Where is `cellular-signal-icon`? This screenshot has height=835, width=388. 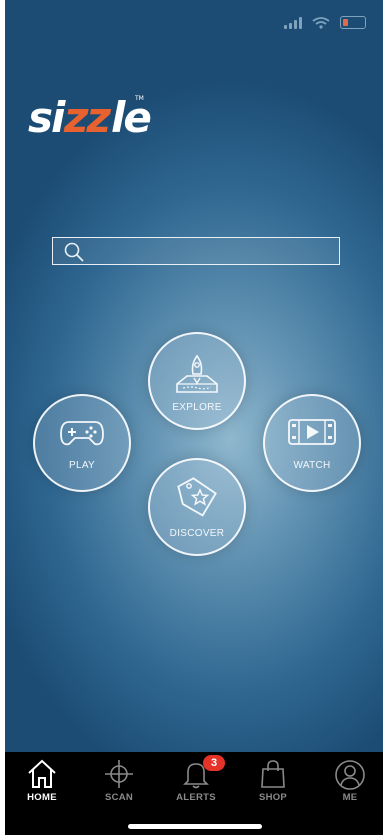 cellular-signal-icon is located at coordinates (293, 22).